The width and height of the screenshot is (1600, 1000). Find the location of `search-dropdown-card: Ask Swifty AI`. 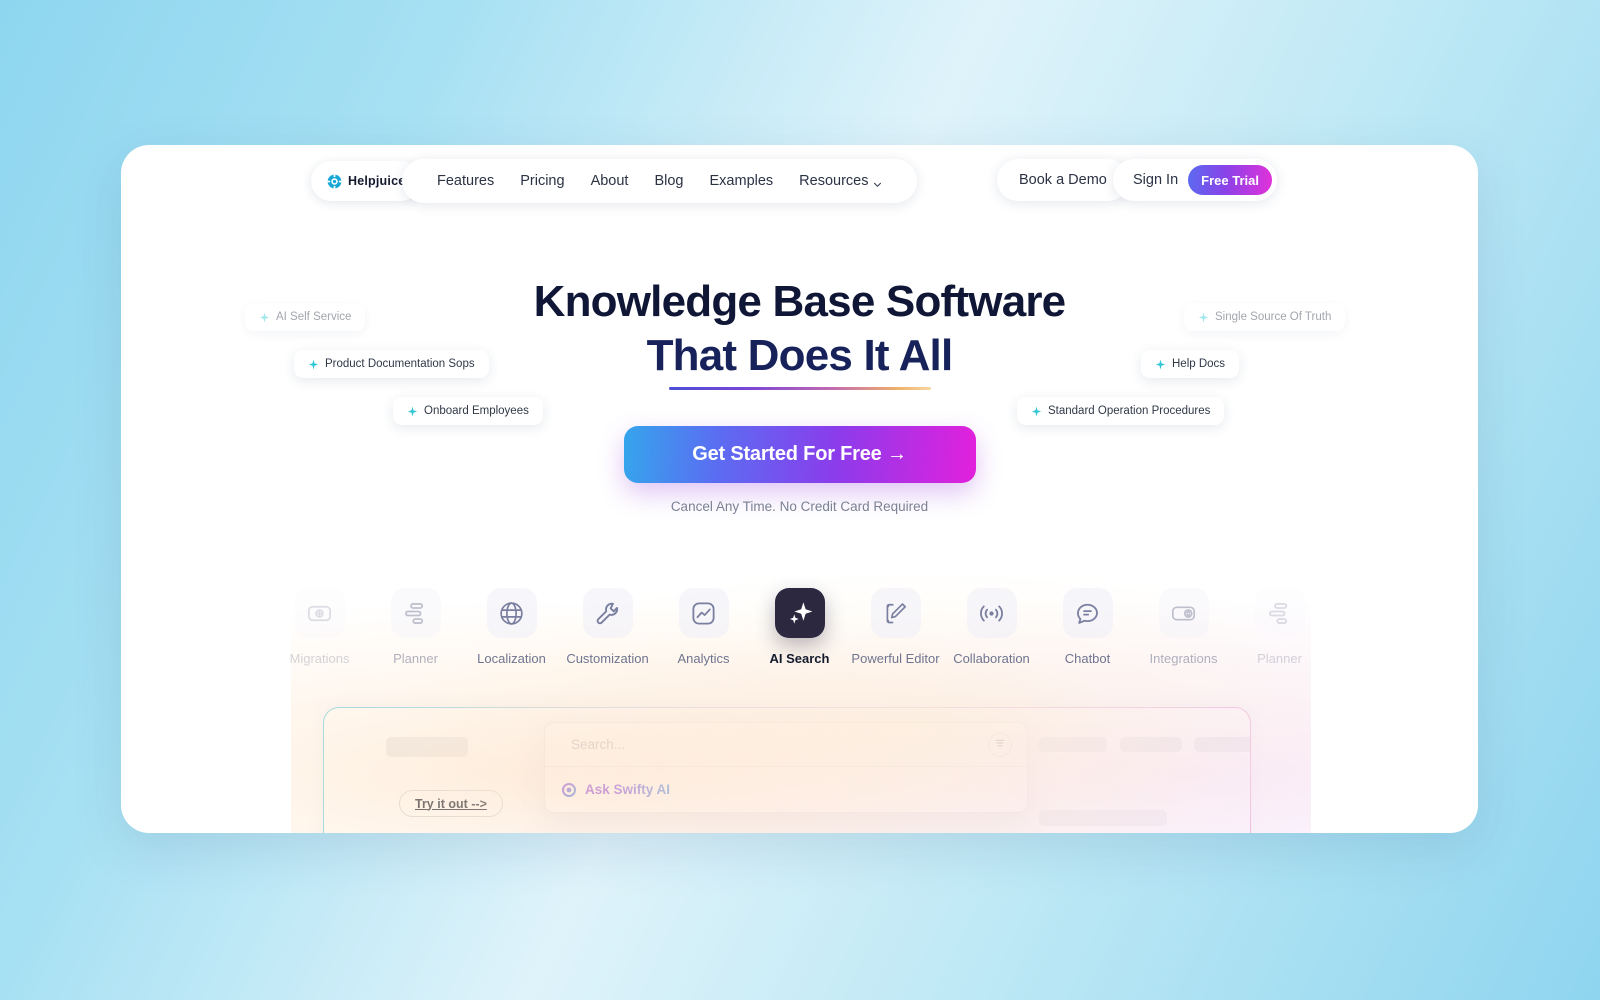

search-dropdown-card: Ask Swifty AI is located at coordinates (786, 767).